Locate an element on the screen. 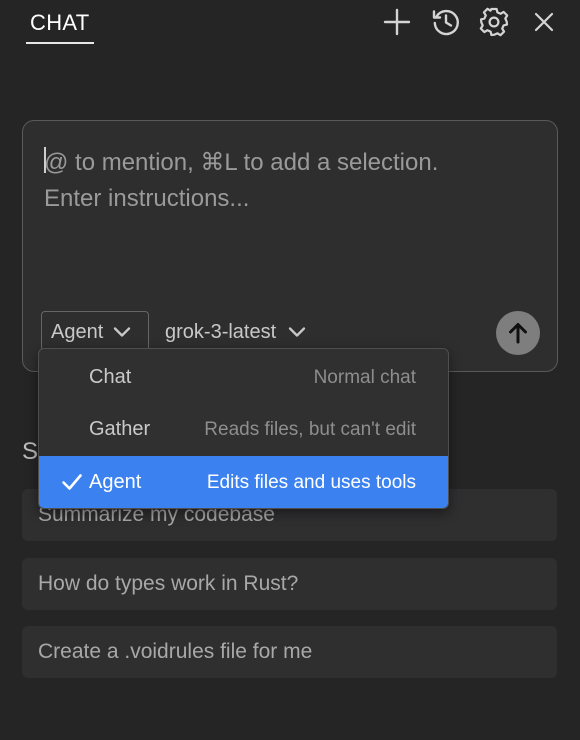 The width and height of the screenshot is (580, 740). close-icon is located at coordinates (544, 22).